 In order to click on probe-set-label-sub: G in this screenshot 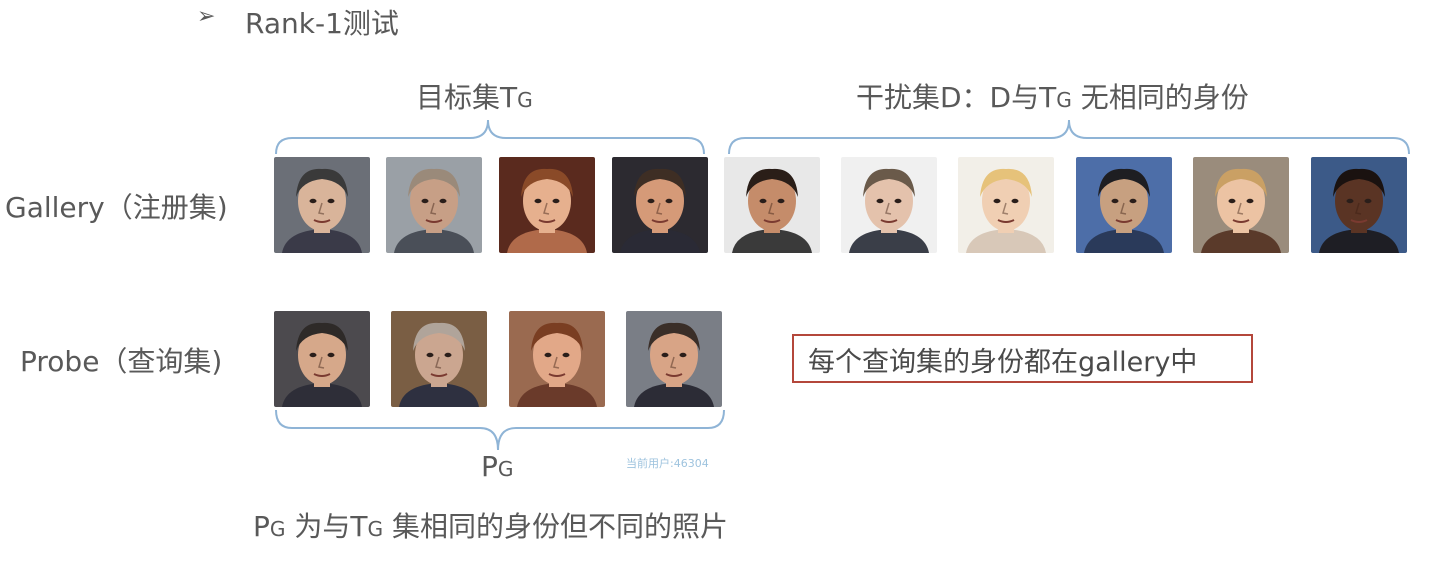, I will do `click(505, 469)`.